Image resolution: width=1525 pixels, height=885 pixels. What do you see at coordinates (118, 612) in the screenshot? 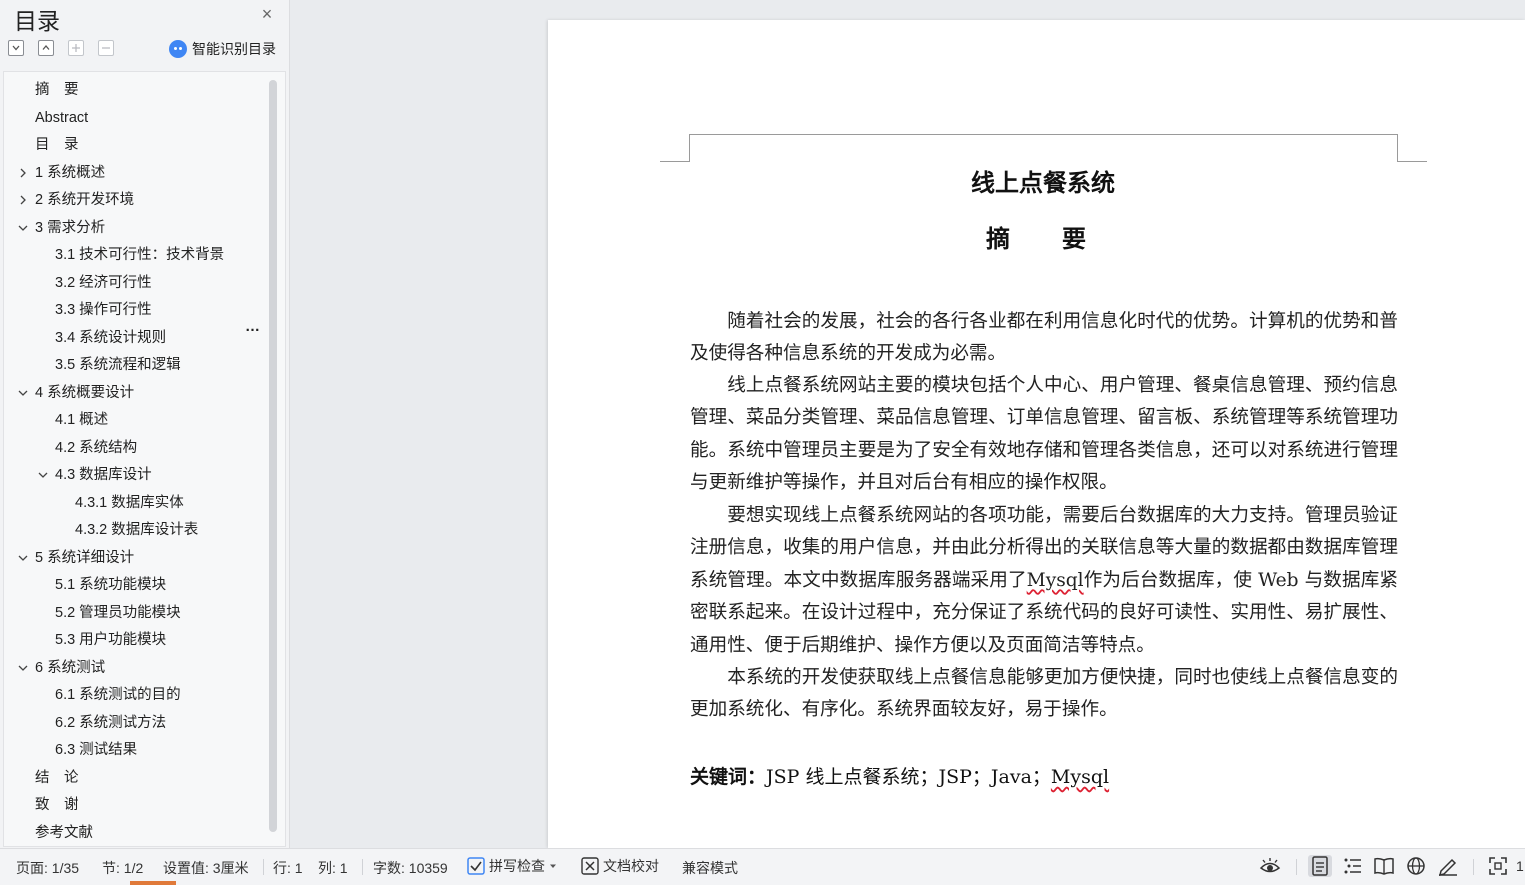
I see `toc-item-label: 5.2 管理员功能模块` at bounding box center [118, 612].